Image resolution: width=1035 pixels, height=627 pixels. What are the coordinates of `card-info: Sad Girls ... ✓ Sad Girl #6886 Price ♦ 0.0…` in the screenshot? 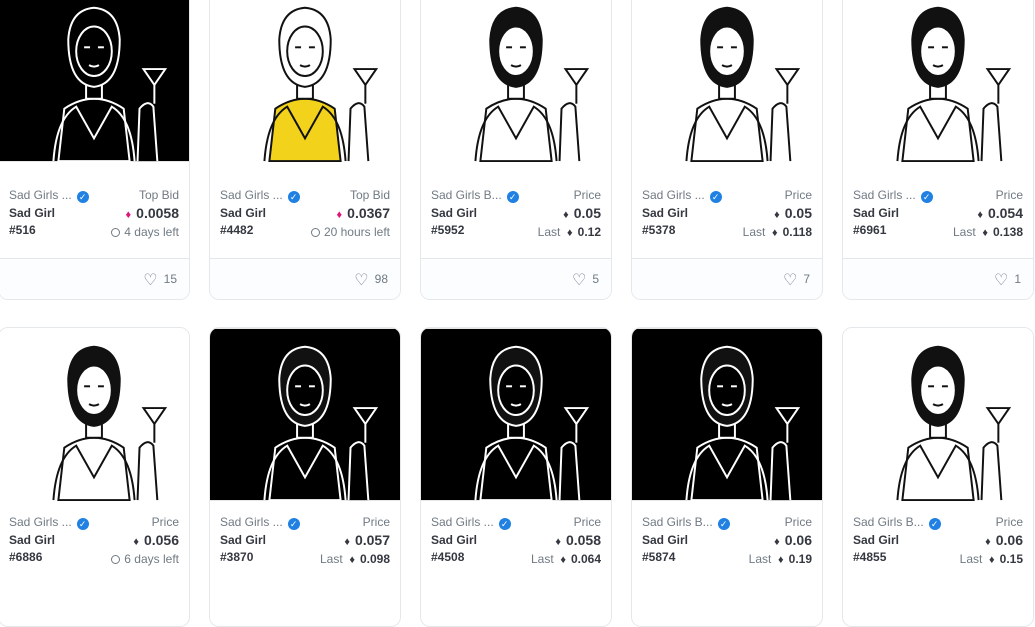 It's located at (94, 545).